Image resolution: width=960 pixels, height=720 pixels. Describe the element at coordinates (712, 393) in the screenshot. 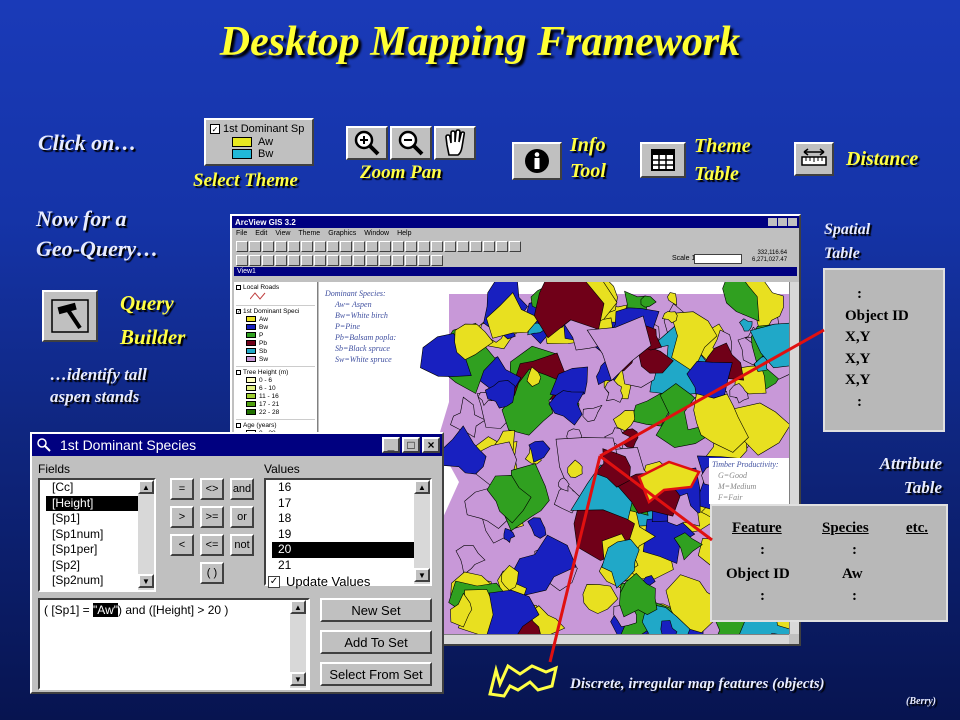

I see `spatial-connector-line` at that location.